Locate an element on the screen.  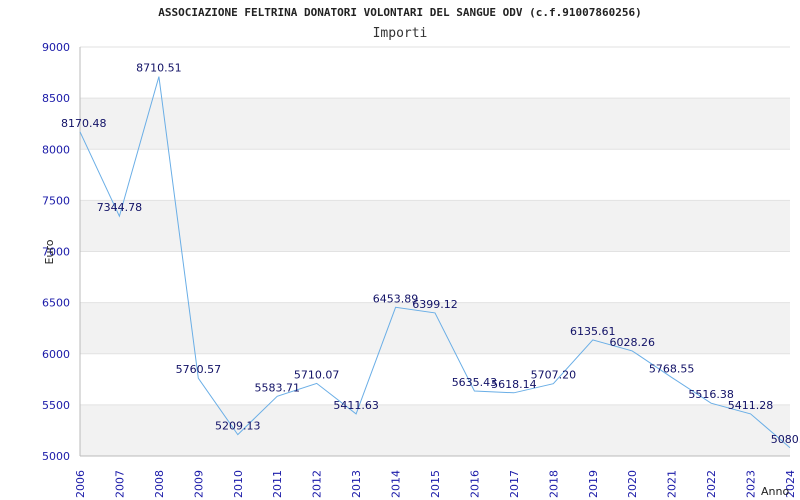
x-tick-label: 2022 is located at coordinates (711, 484).